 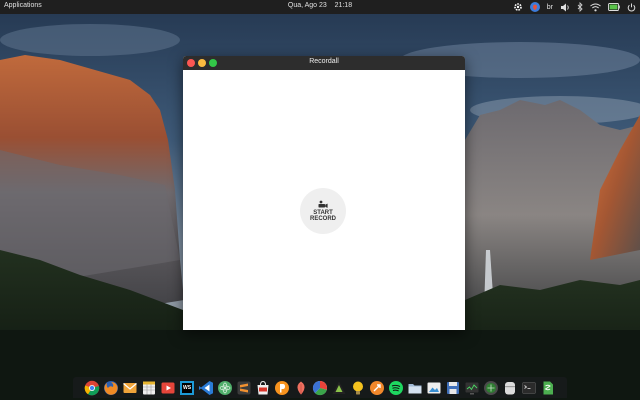 I want to click on color-picker-icon, so click(x=320, y=388).